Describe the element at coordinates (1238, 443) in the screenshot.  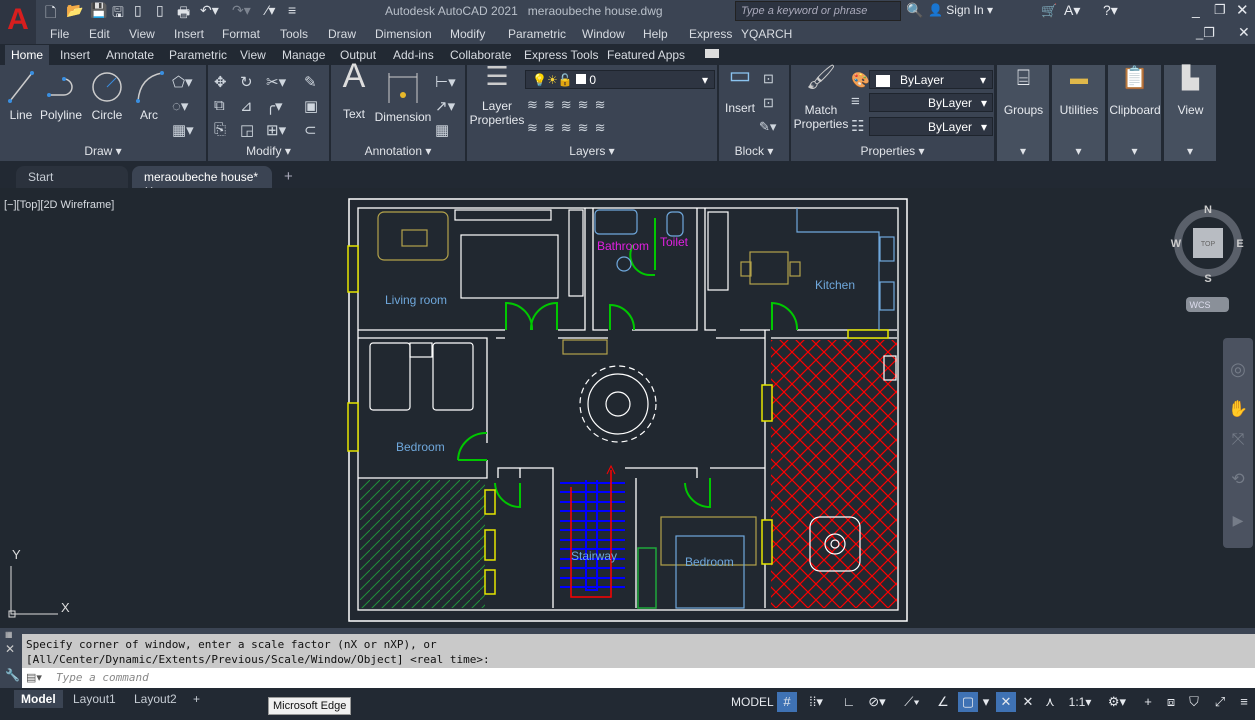
I see `navigation-bar: ◎ ✋ ⤧ ⟲ ▶` at that location.